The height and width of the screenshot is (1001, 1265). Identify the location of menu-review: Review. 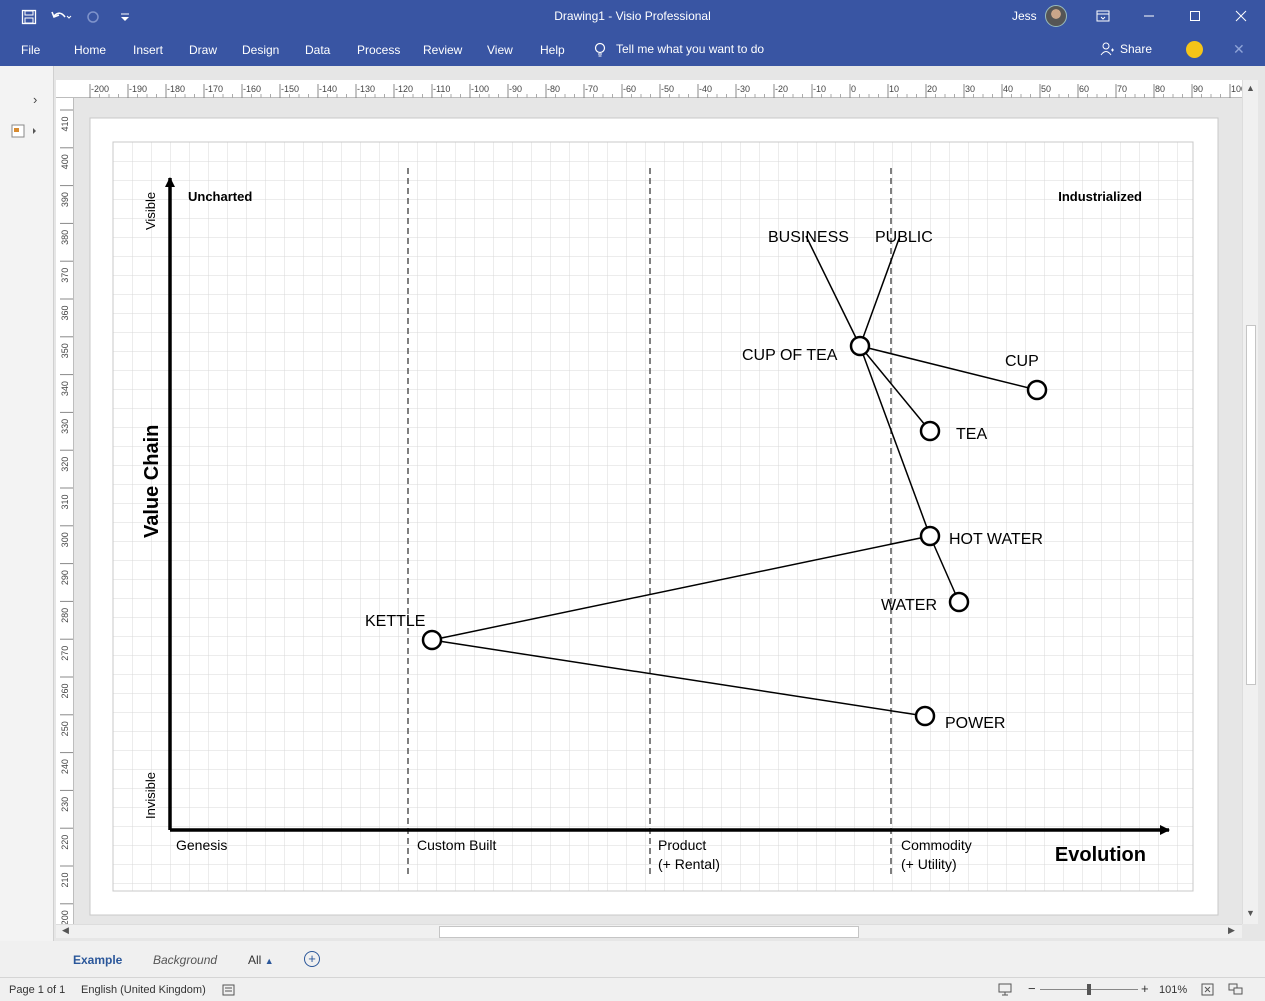
(442, 50).